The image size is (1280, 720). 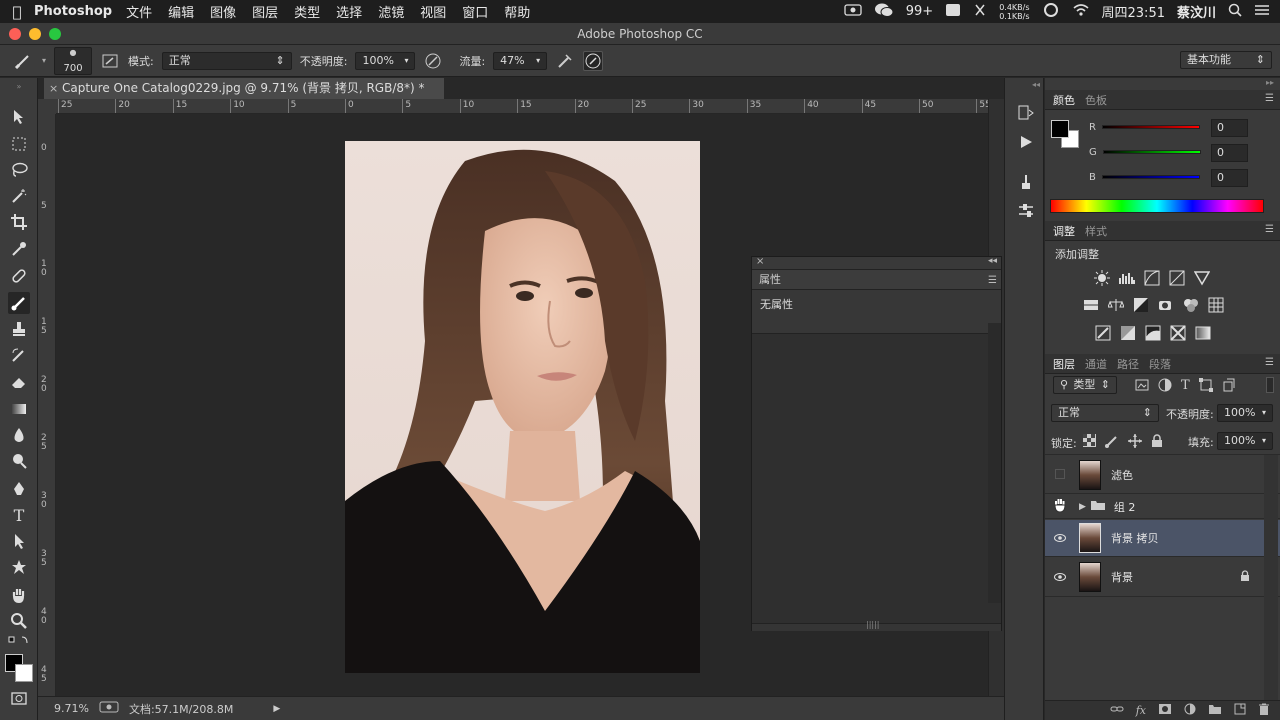 I want to click on vertical-ruler: 0 5 10 15 20 25 30 35 40 45, so click(x=47, y=405).